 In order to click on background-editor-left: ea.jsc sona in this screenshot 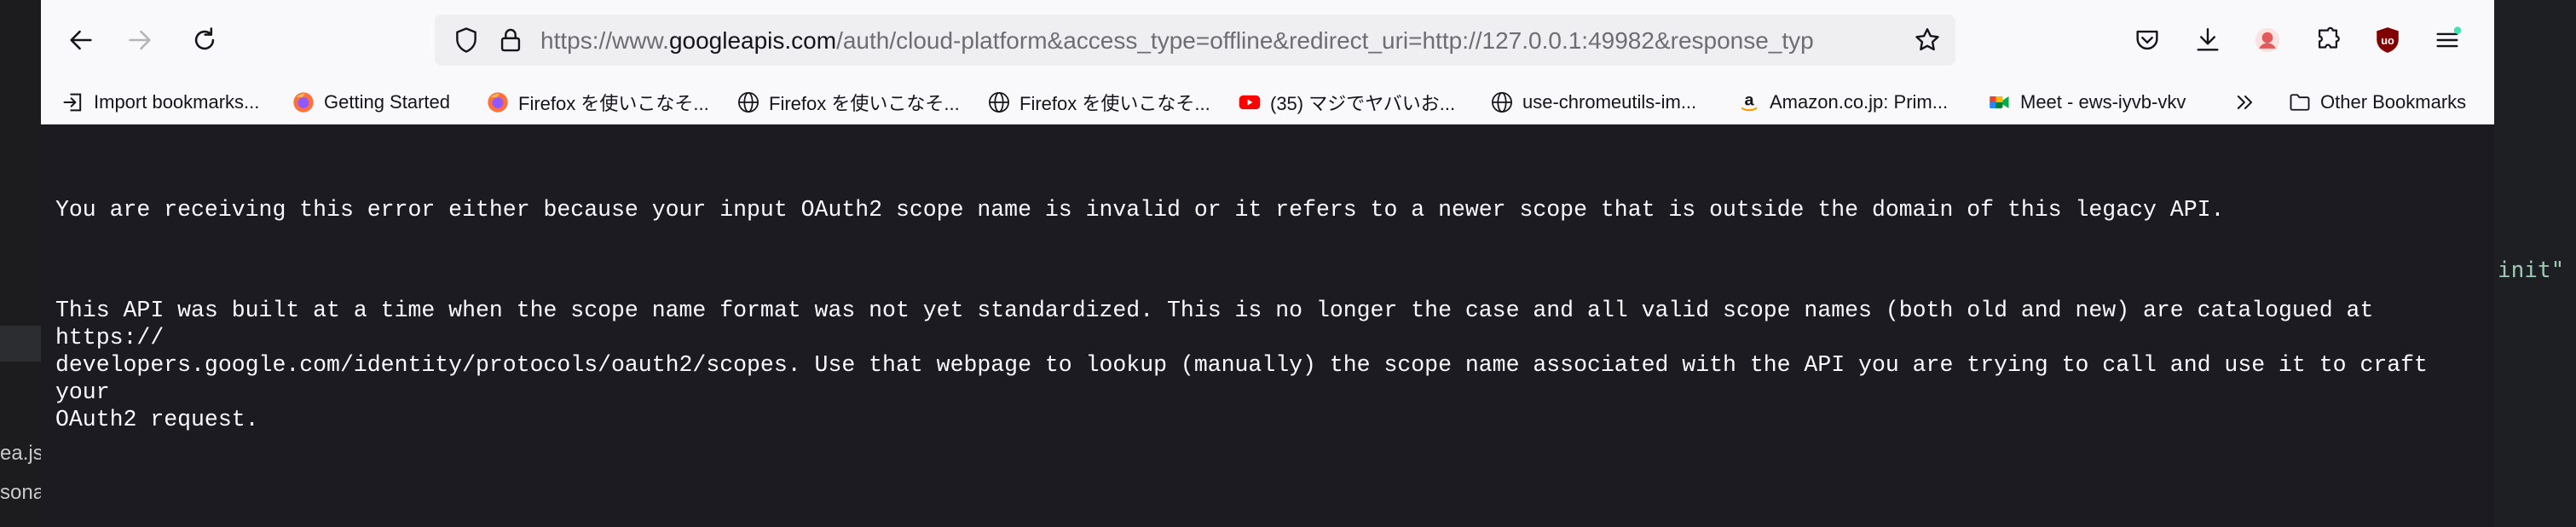, I will do `click(20, 263)`.